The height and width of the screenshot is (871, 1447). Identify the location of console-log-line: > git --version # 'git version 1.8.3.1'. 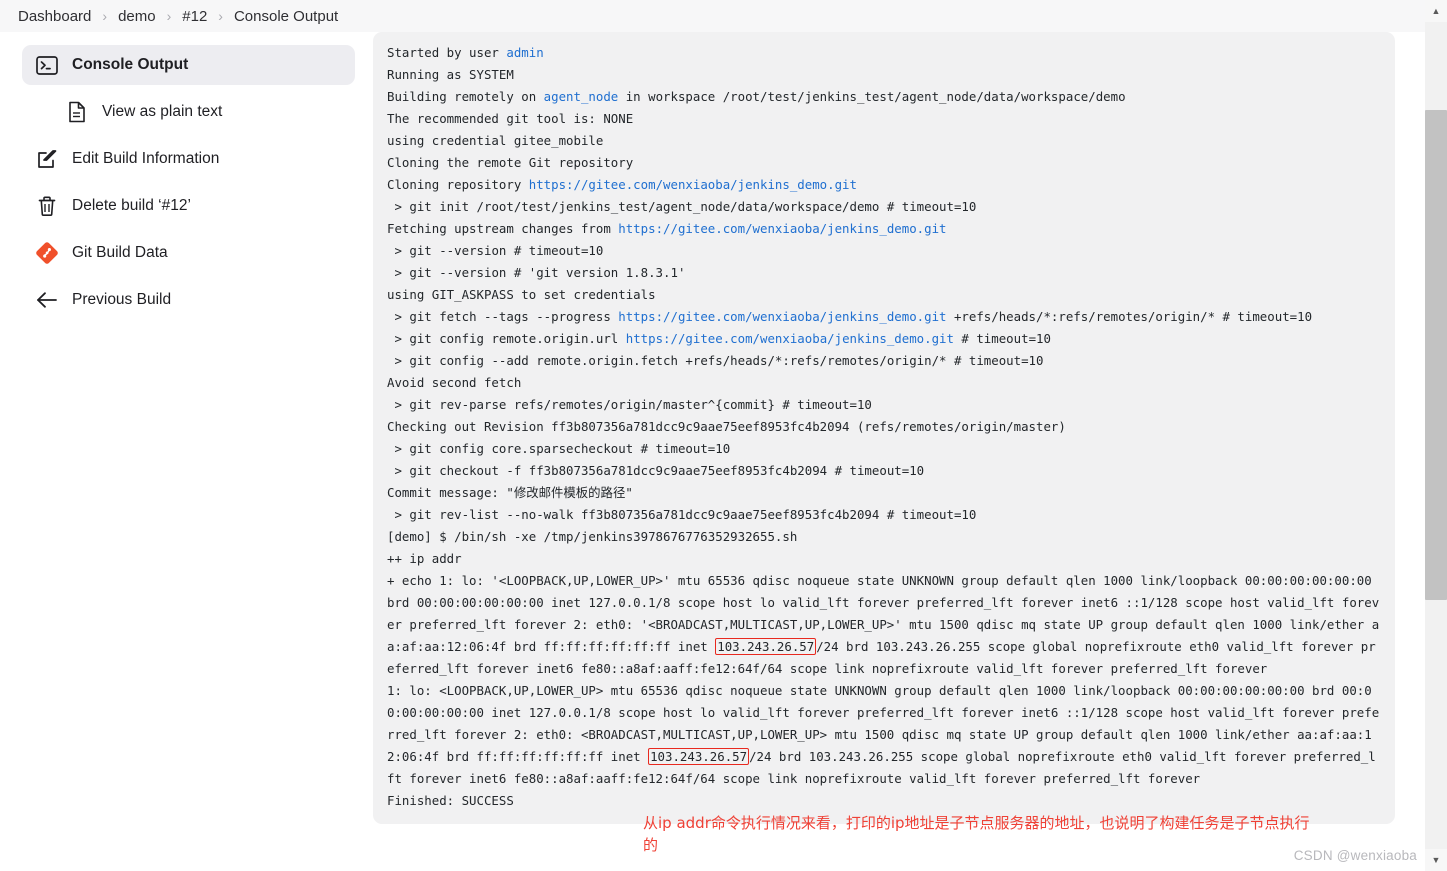
(536, 272).